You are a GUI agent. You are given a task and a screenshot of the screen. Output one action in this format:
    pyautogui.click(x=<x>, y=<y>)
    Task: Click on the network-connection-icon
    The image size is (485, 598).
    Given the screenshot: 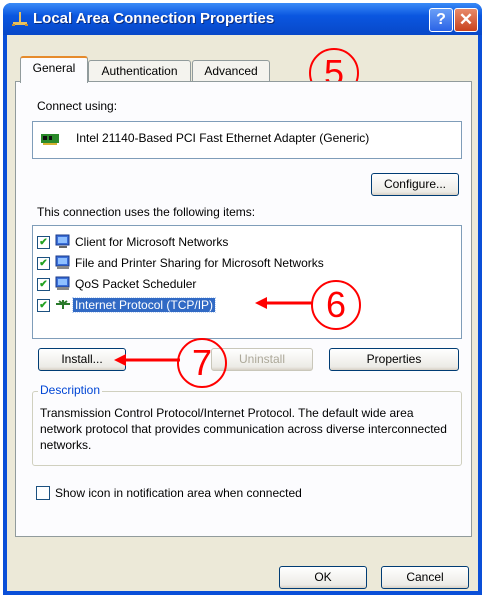 What is the action you would take?
    pyautogui.click(x=20, y=19)
    